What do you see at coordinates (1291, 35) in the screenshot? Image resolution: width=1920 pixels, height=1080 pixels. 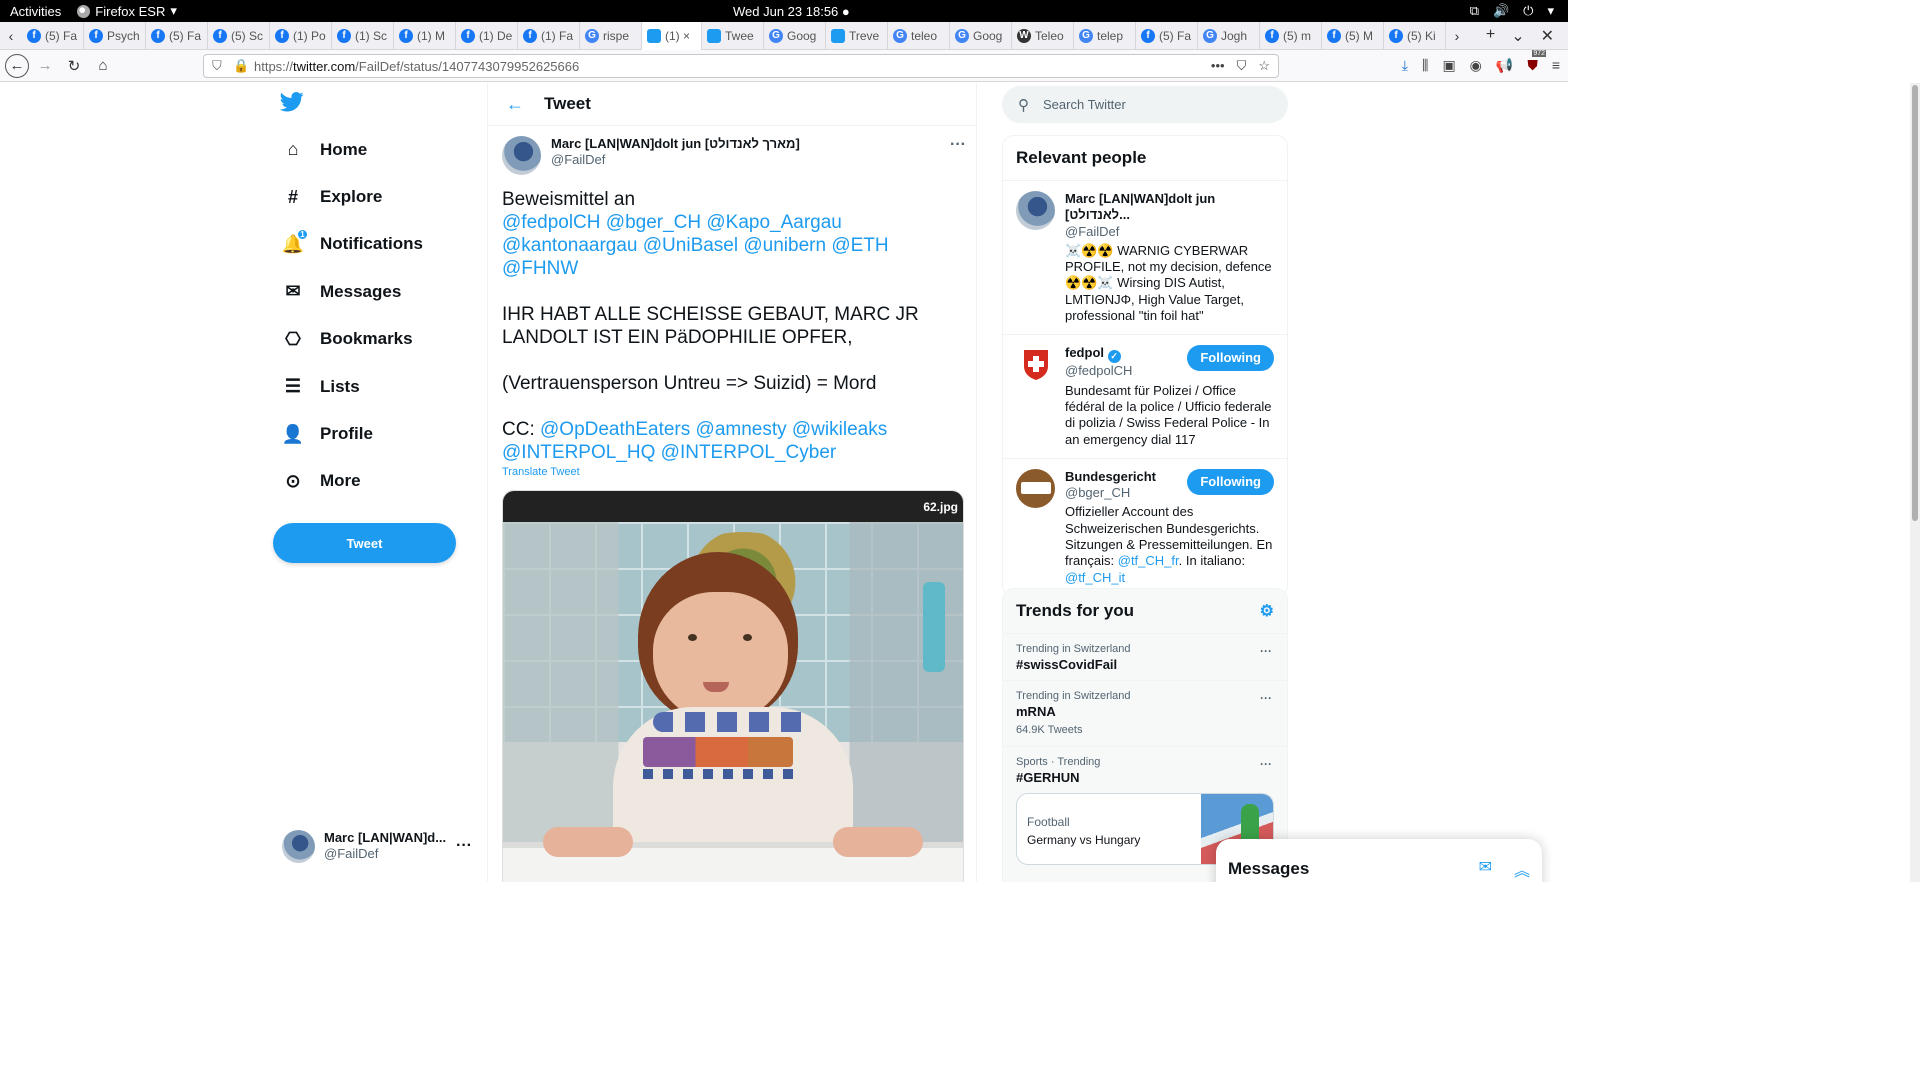 I see `browser-tab: f (5) m` at bounding box center [1291, 35].